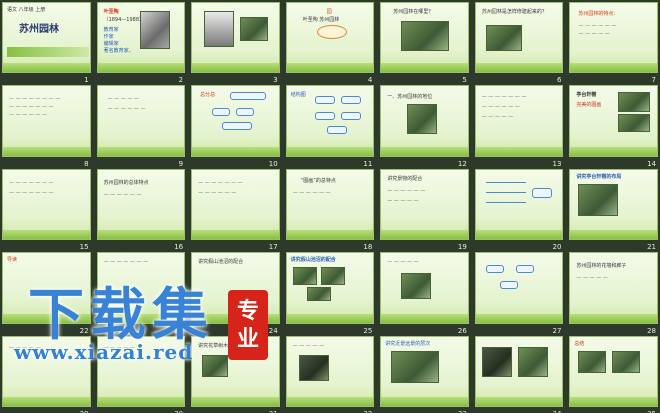  I want to click on slide-thumb-16: 苏州园林的总体特点 — — — — — — 16, so click(141, 209).